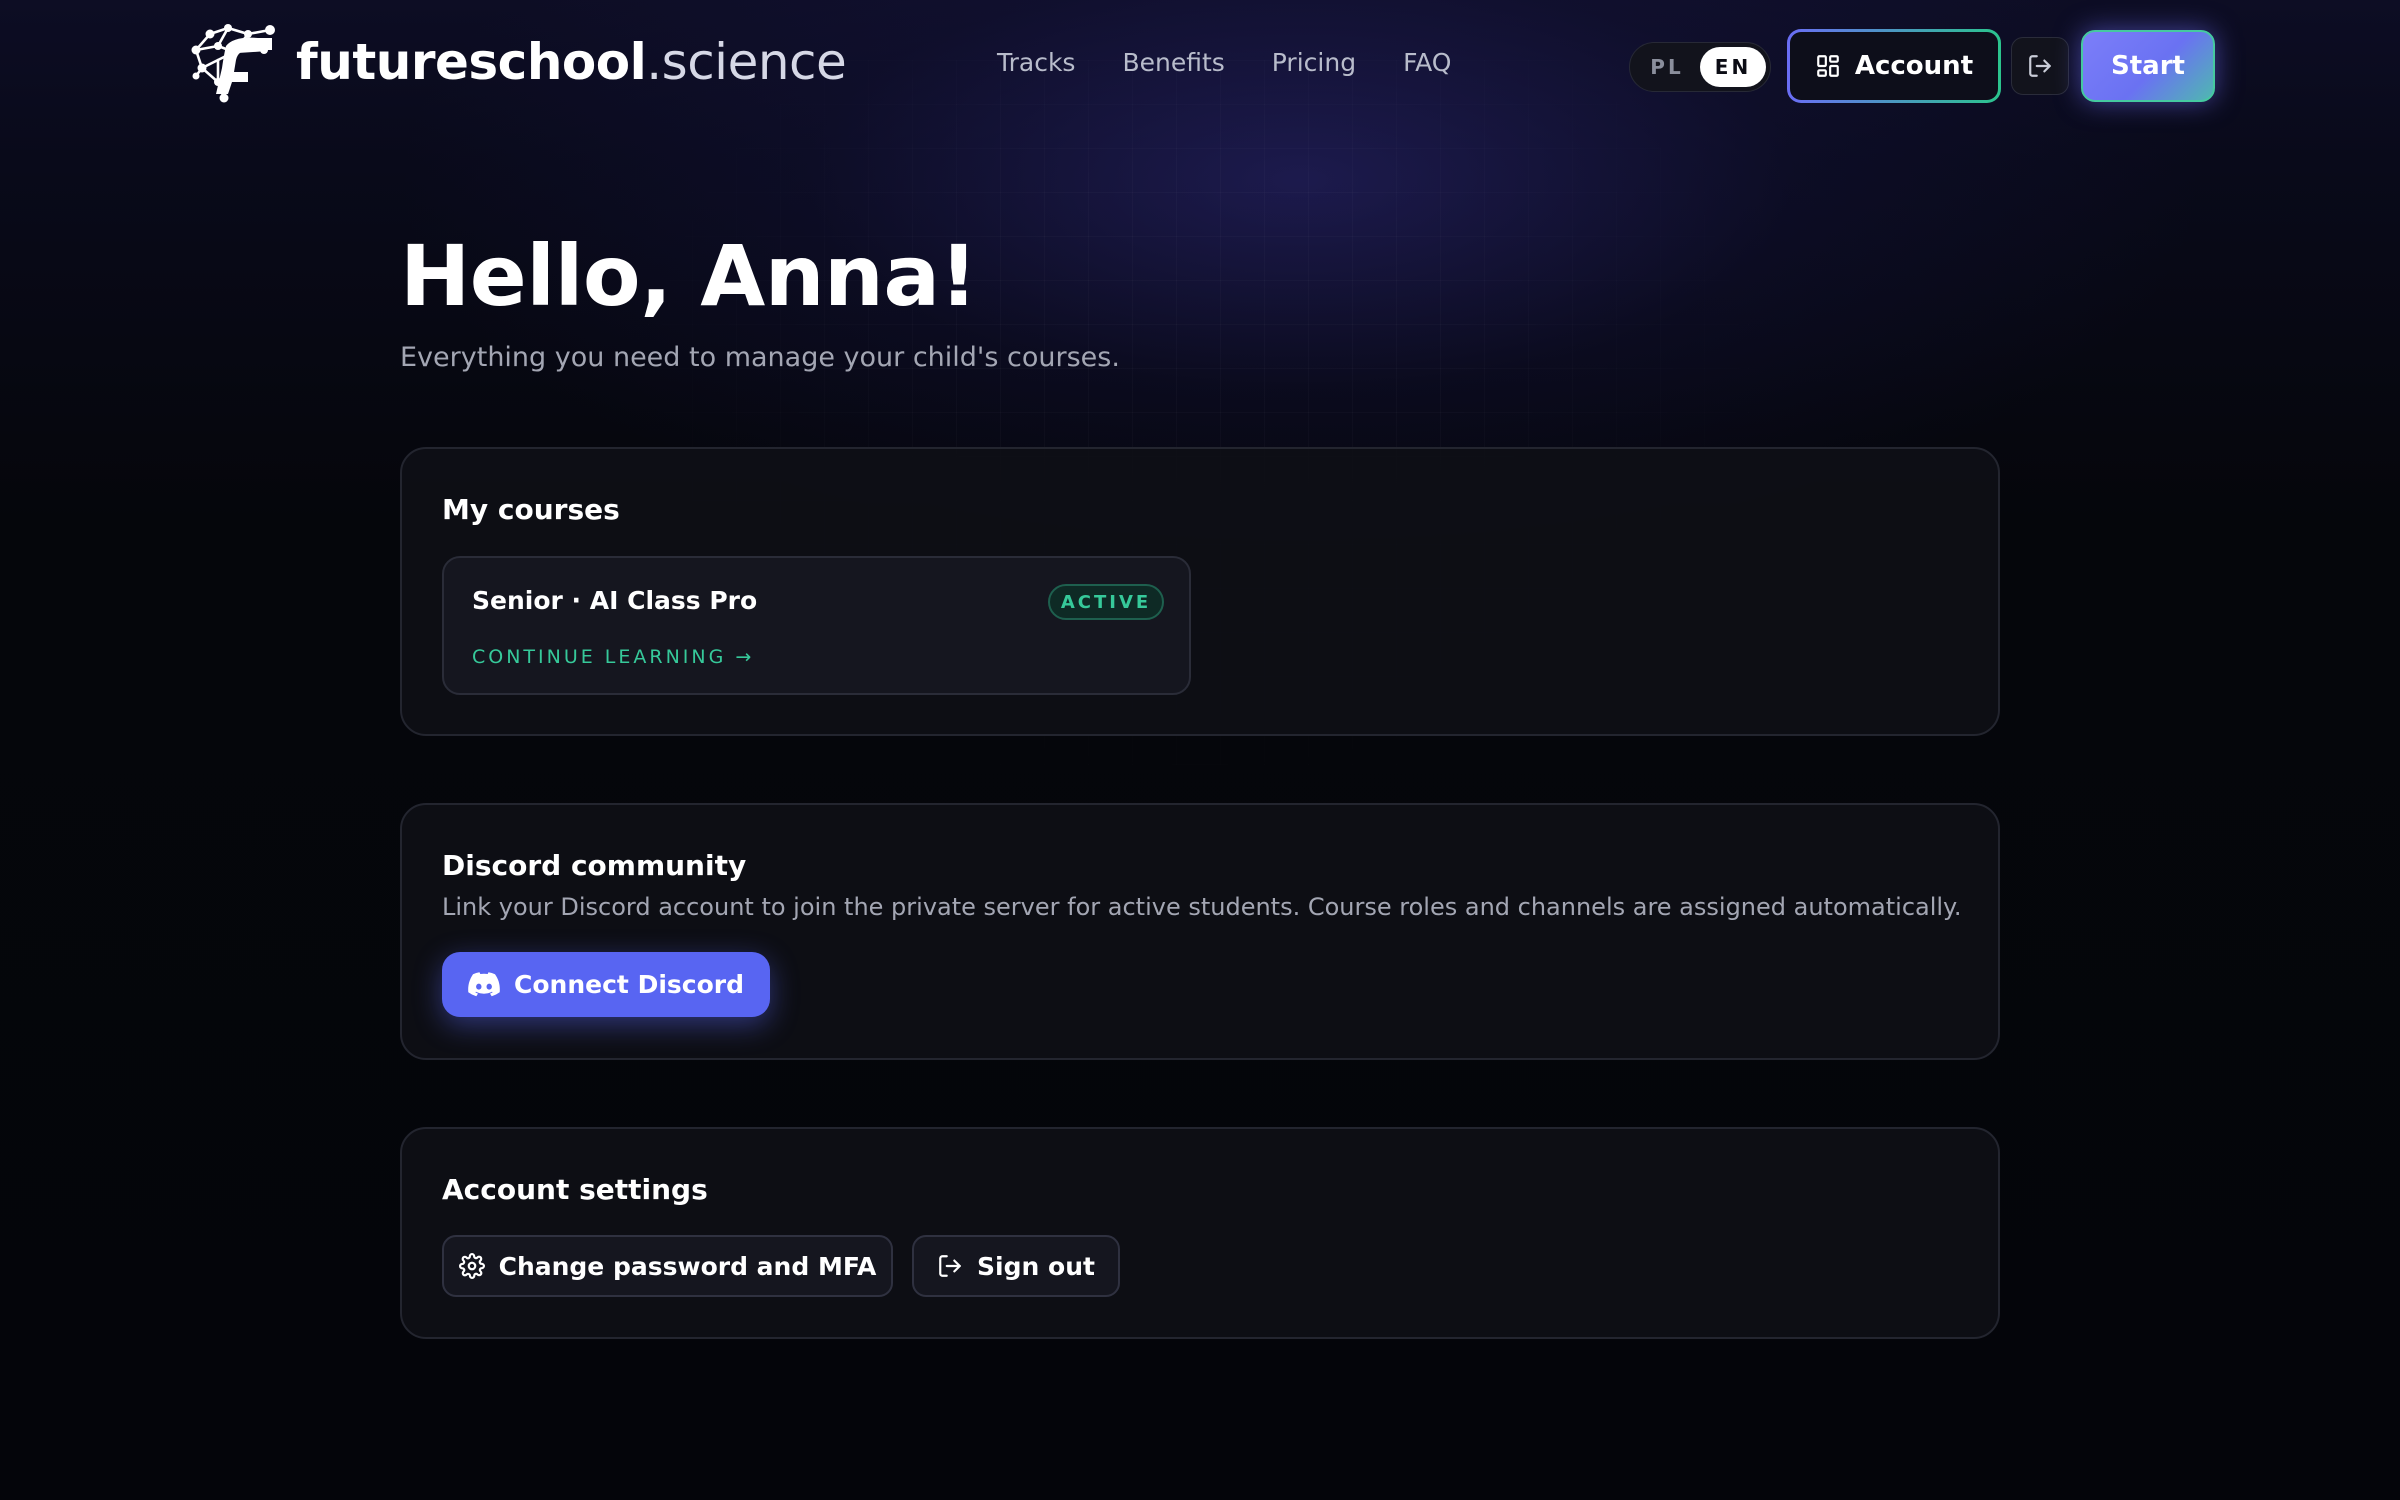 The height and width of the screenshot is (1500, 2400). What do you see at coordinates (1036, 62) in the screenshot?
I see `nav-item-tracks: Tracks` at bounding box center [1036, 62].